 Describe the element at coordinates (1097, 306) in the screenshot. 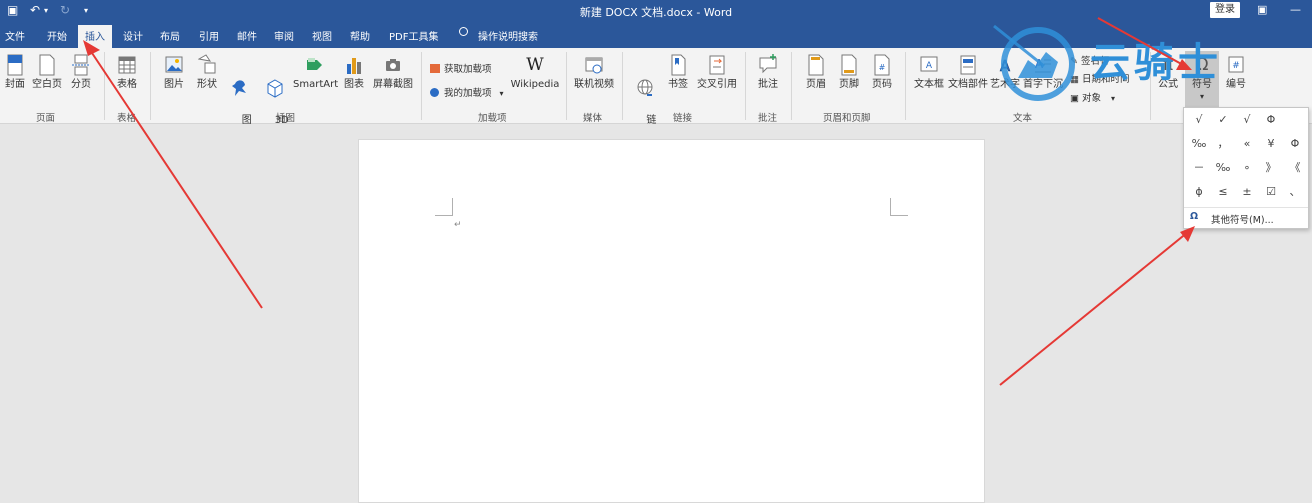

I see `arrow-to-more-symbols` at that location.